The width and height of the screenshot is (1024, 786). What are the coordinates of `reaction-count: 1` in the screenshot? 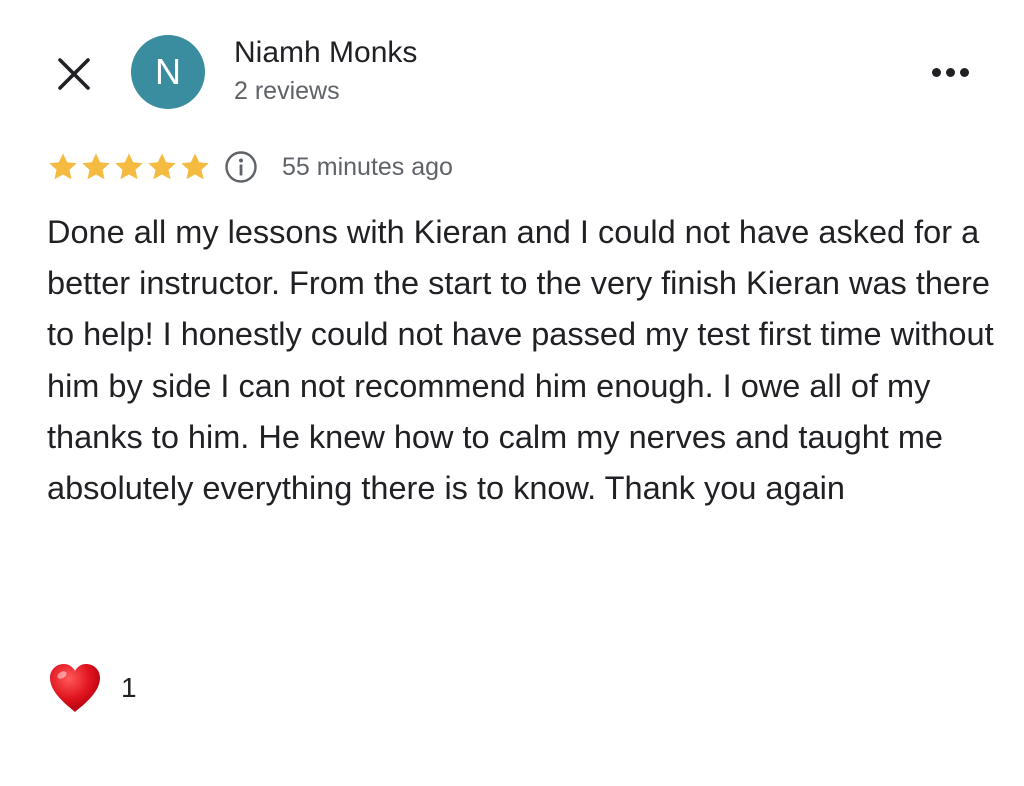 It's located at (129, 687).